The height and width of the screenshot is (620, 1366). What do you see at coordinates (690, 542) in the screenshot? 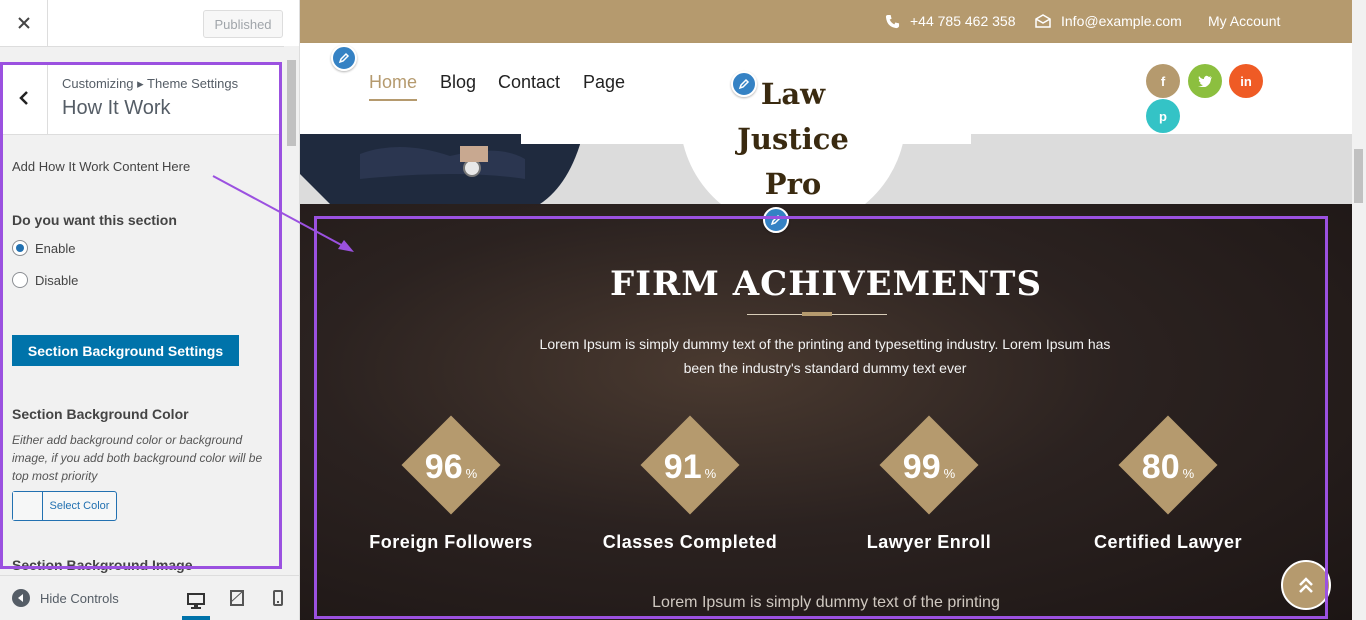
I see `stat-label: Classes Completed` at bounding box center [690, 542].